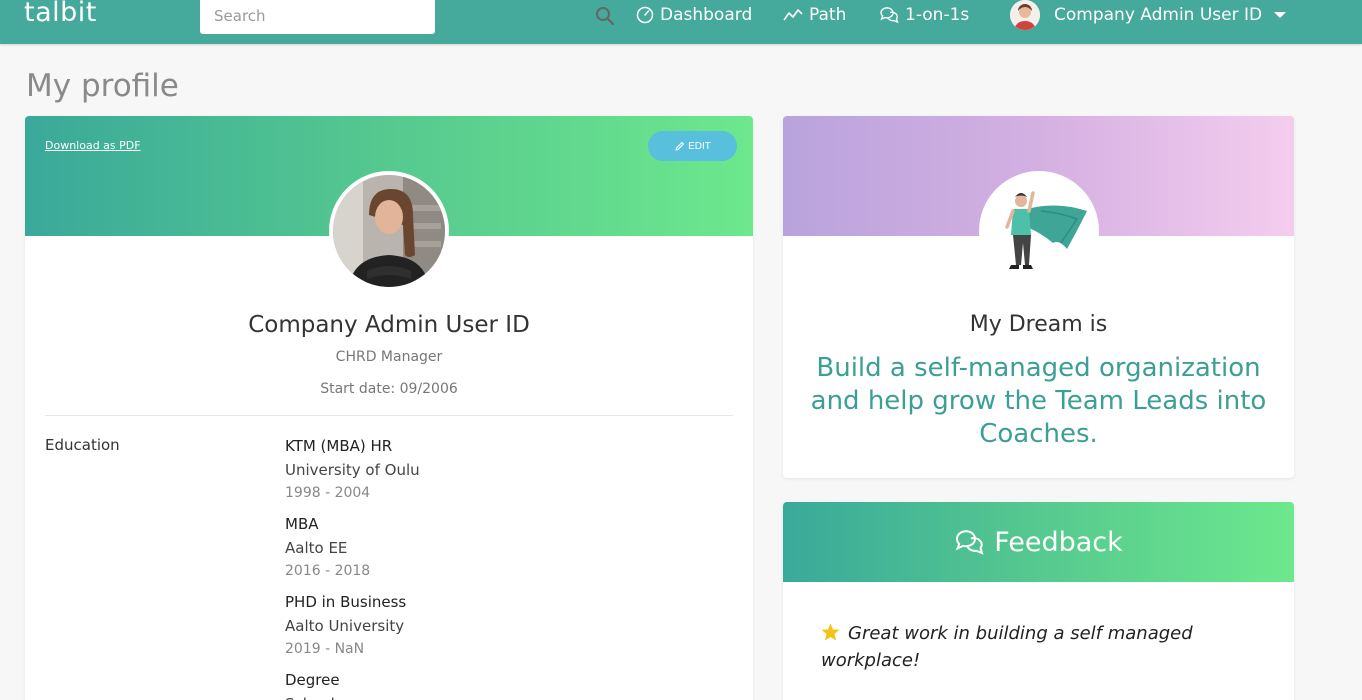  Describe the element at coordinates (699, 146) in the screenshot. I see `edit-button-label: EDIT` at that location.